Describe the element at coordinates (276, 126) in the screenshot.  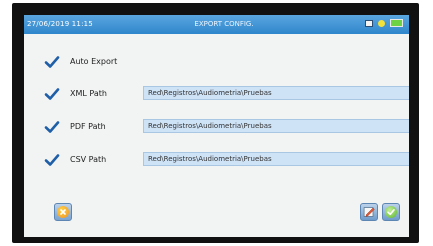
I see `pdf-path-field: Red\Registros\Audiometria\Pruebas` at that location.